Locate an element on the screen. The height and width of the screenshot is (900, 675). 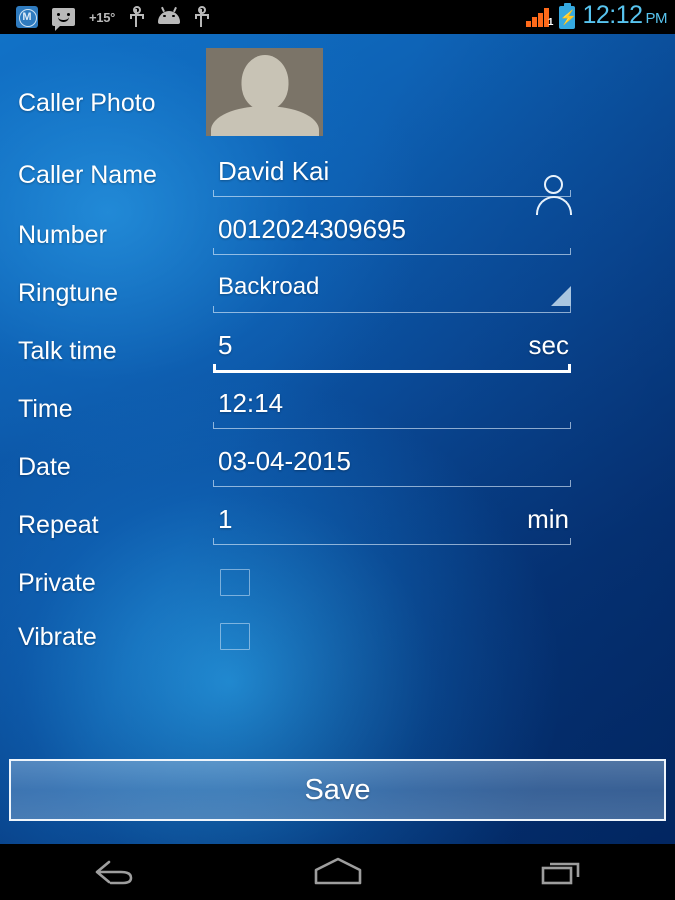
label-vibrate: Vibrate is located at coordinates (57, 637).